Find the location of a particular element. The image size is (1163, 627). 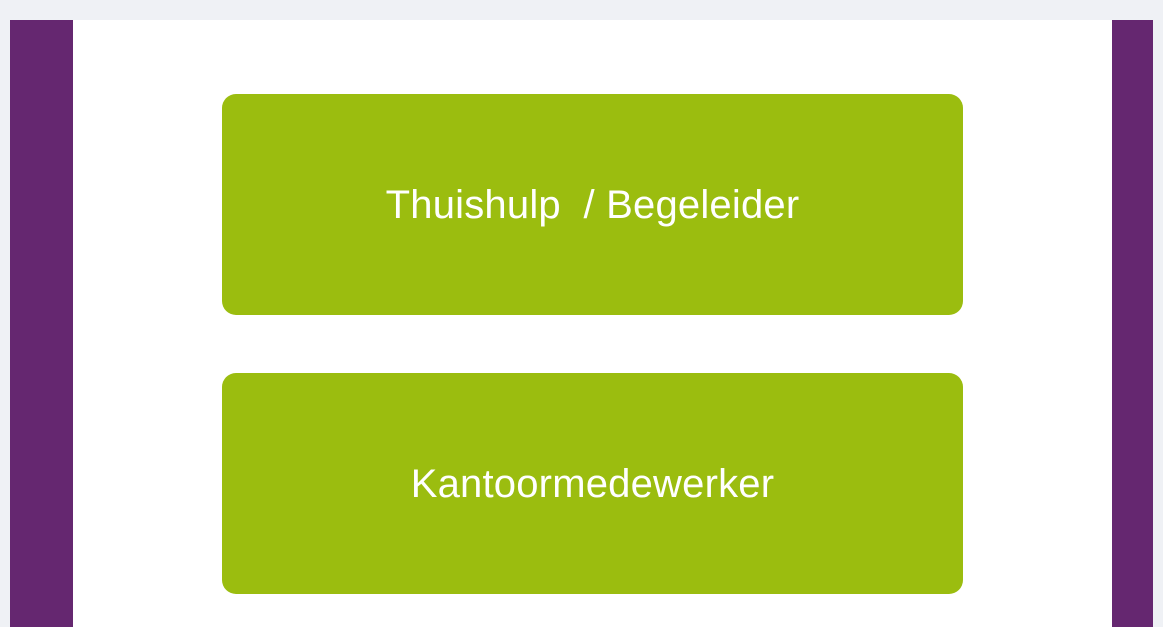

thuishulp-begeleider-label: Thuishulp / Begeleider is located at coordinates (592, 204).